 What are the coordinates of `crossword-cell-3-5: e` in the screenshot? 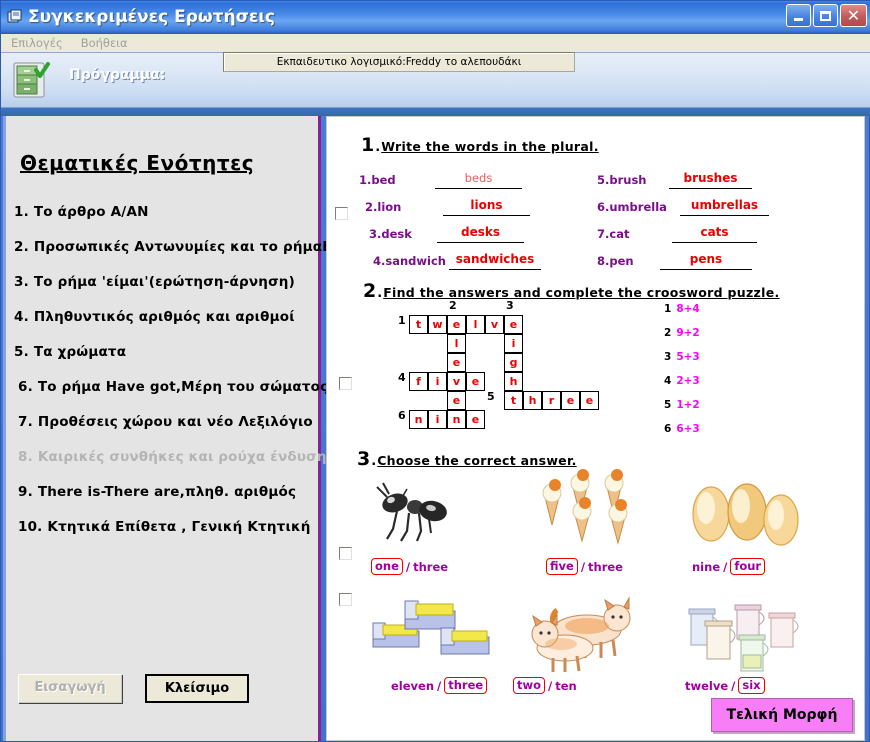 It's located at (475, 419).